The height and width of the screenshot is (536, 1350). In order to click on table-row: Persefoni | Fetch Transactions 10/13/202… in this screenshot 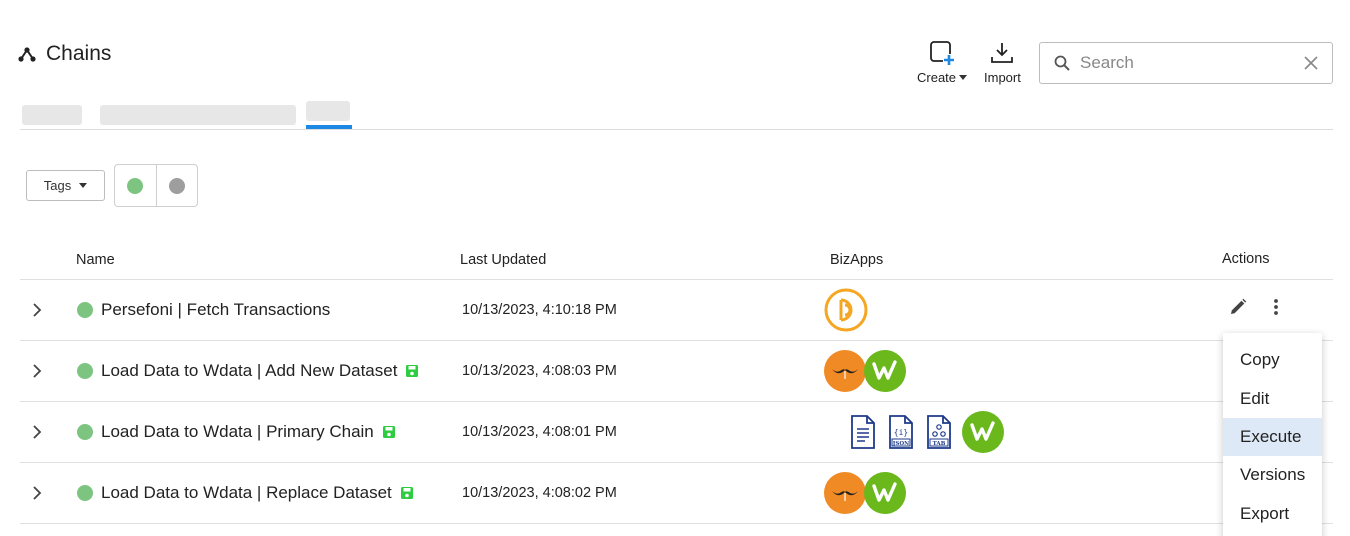, I will do `click(676, 310)`.